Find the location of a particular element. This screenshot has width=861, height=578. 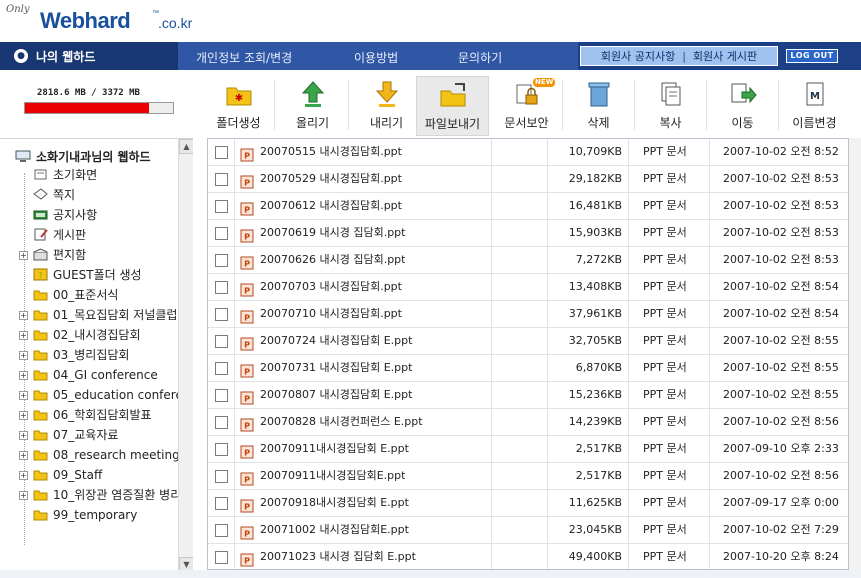

nav-item-howto: 이용방법 is located at coordinates (376, 57).